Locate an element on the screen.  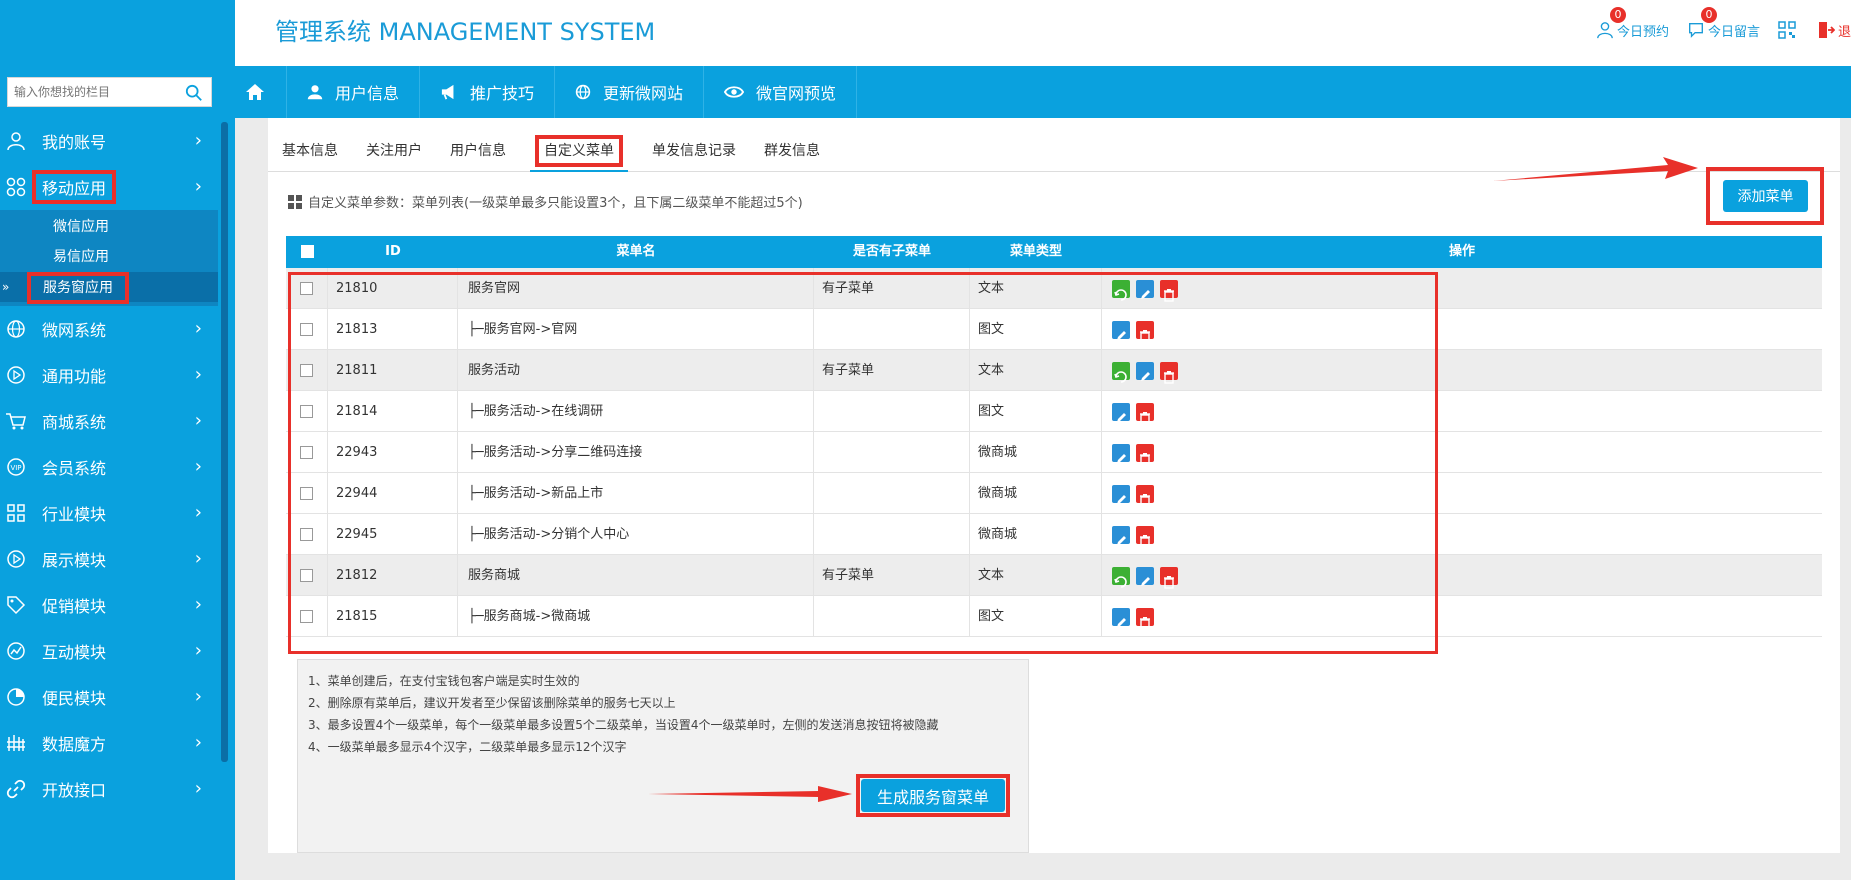
sidebar-scrollbar is located at coordinates (224, 442).